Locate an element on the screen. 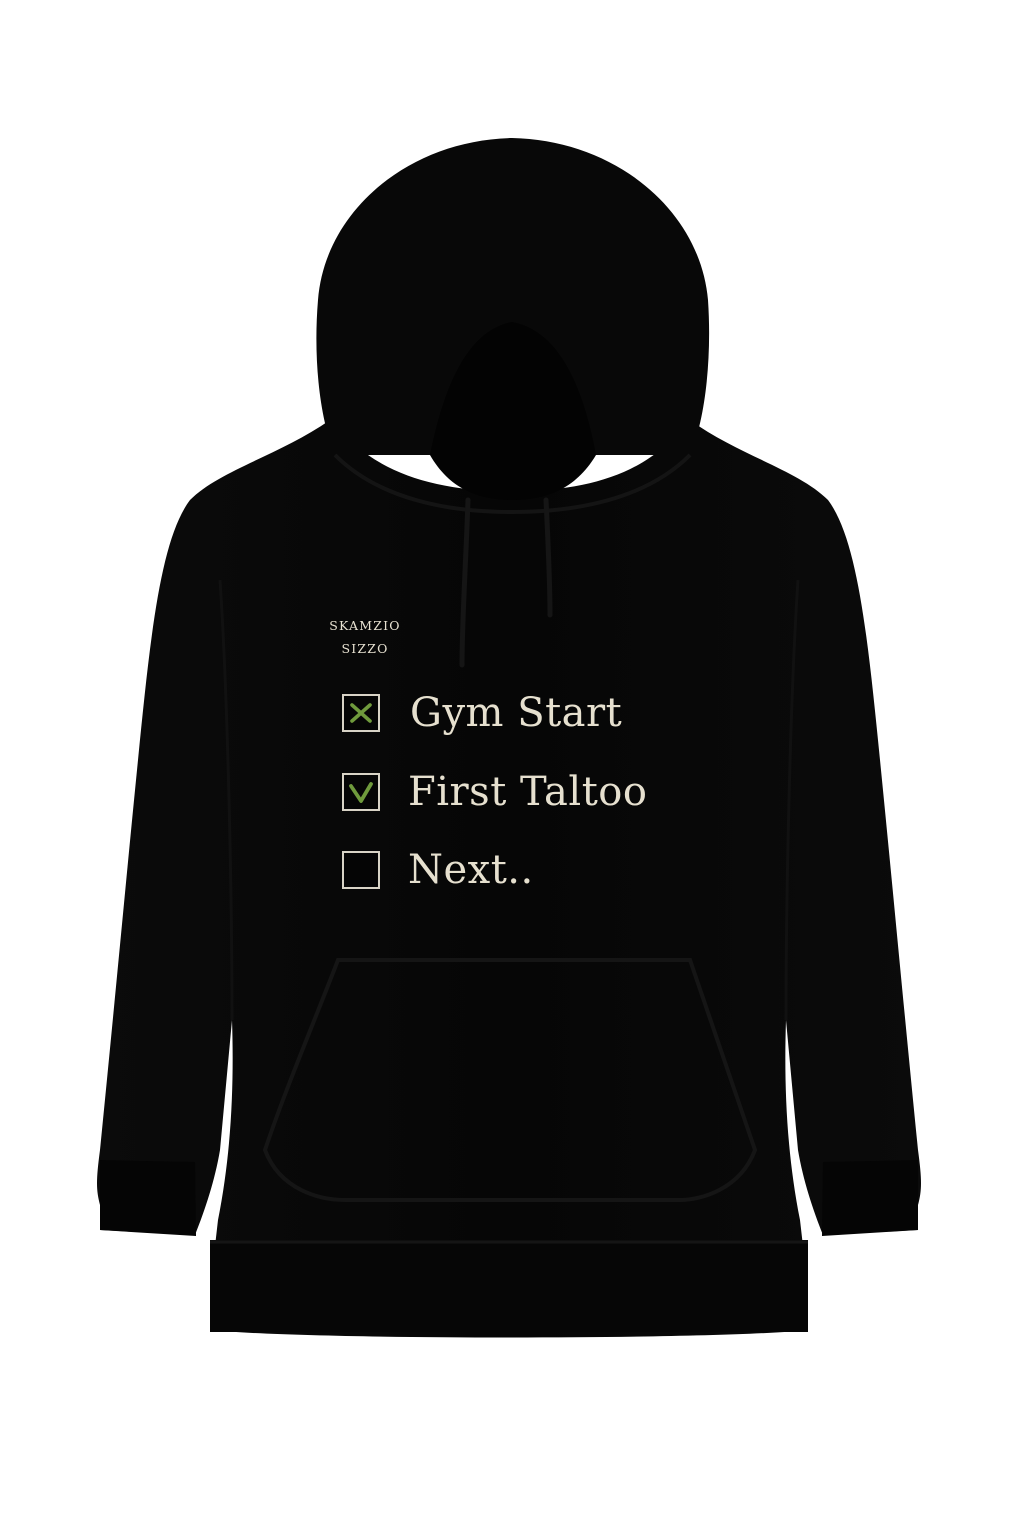  cross-mark-icon is located at coordinates (361, 713).